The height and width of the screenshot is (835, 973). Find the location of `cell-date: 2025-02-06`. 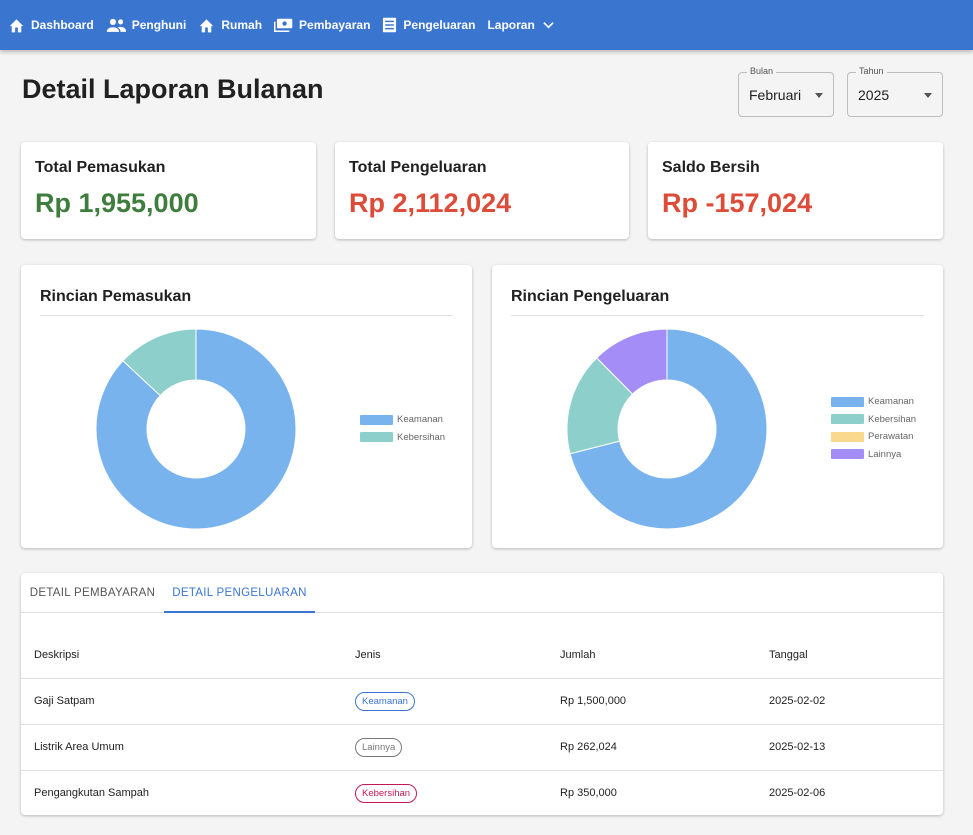

cell-date: 2025-02-06 is located at coordinates (797, 793).